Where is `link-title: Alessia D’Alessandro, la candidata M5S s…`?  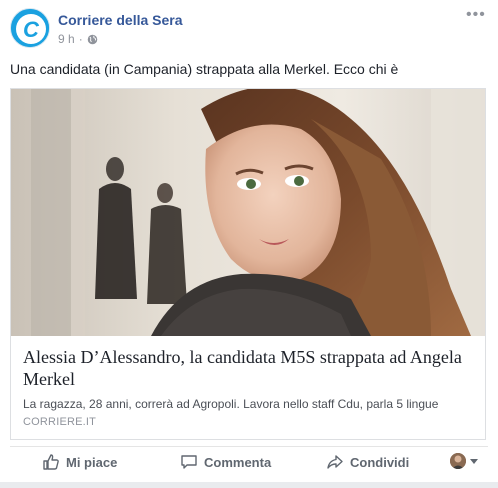
link-title: Alessia D’Alessandro, la candidata M5S s… is located at coordinates (248, 368).